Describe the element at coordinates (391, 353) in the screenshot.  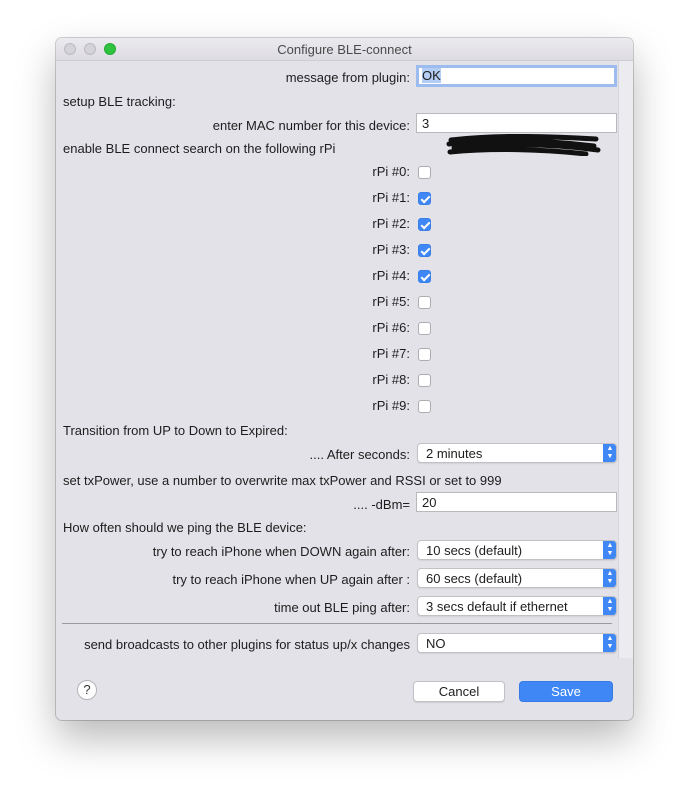
I see `rpi-label: rPi #7:` at that location.